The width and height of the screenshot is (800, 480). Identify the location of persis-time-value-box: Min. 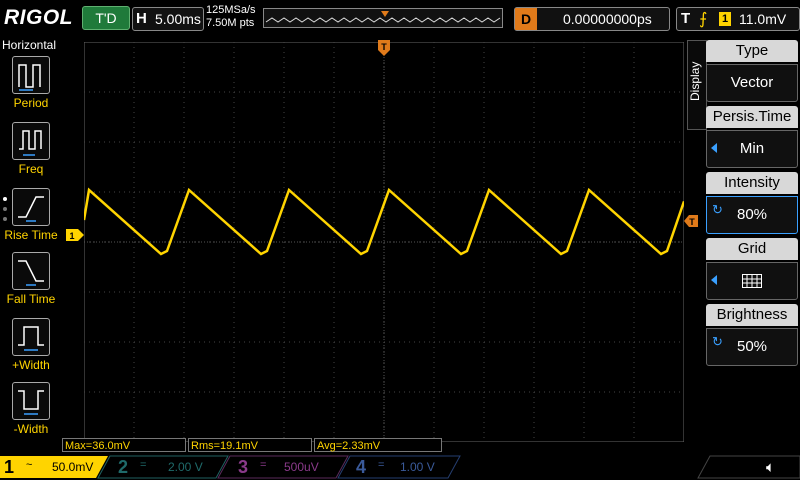
(752, 149).